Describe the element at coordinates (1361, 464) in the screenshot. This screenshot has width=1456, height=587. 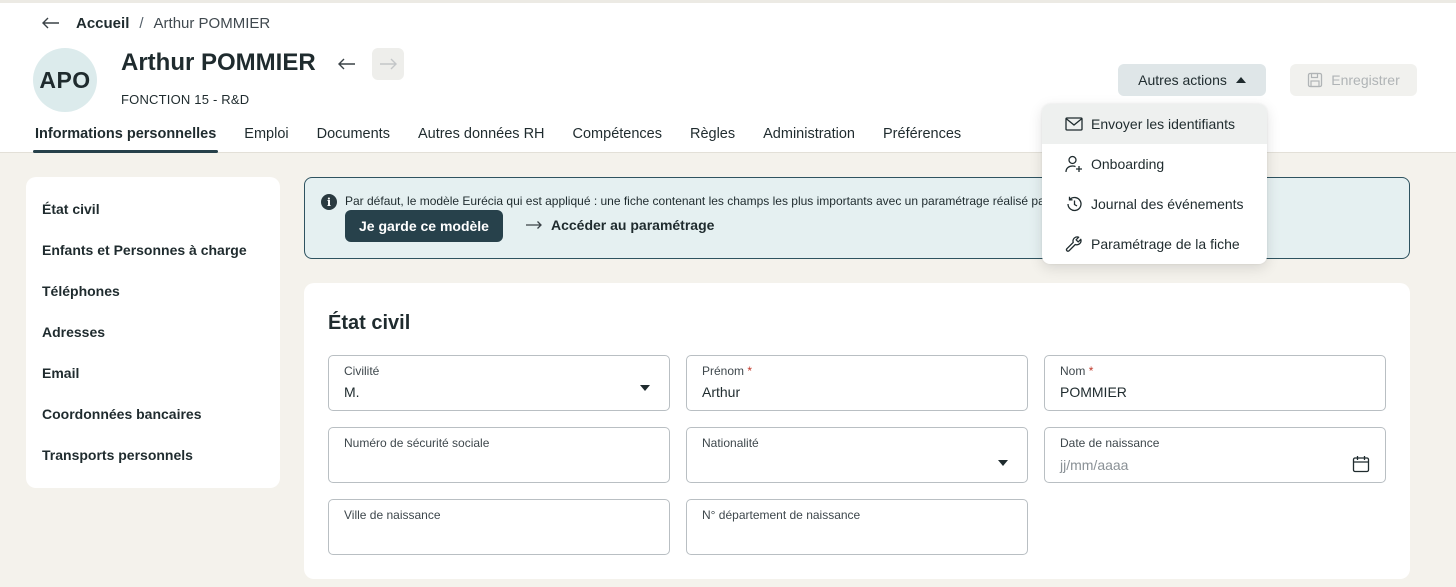
I see `calendar-icon` at that location.